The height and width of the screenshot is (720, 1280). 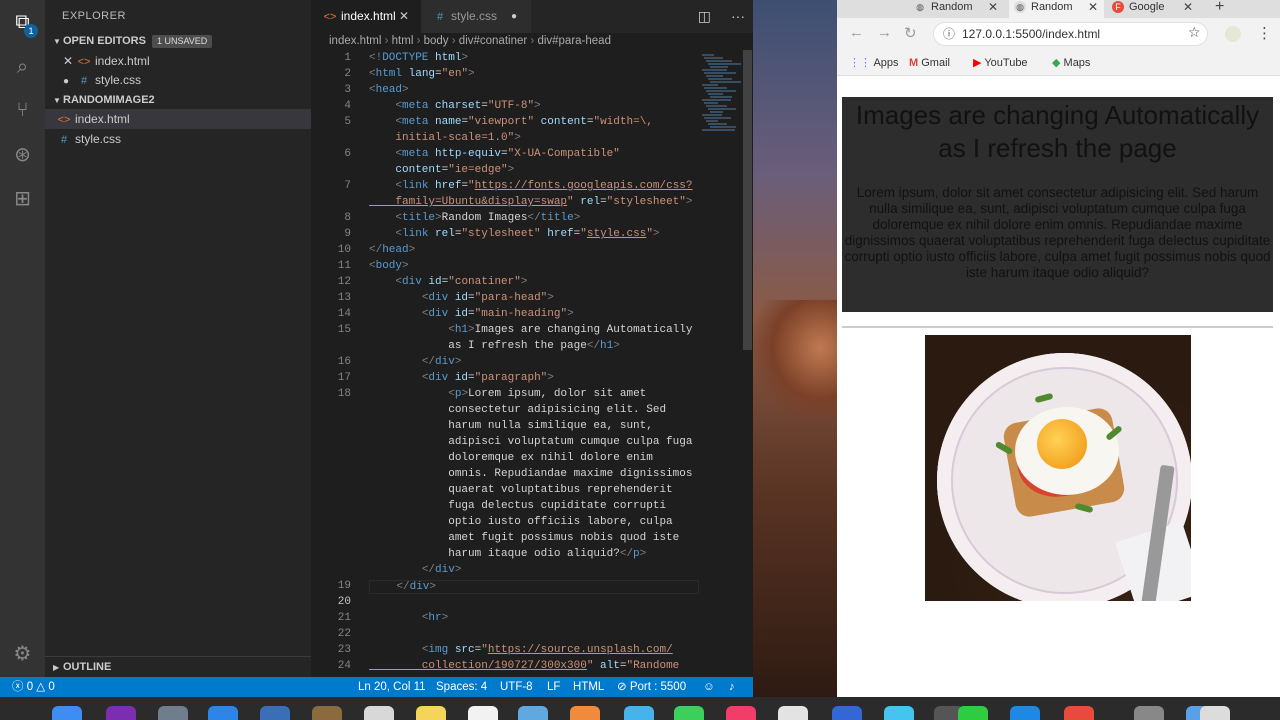 What do you see at coordinates (178, 666) in the screenshot?
I see `outline-header: ▶ OUTLINE` at bounding box center [178, 666].